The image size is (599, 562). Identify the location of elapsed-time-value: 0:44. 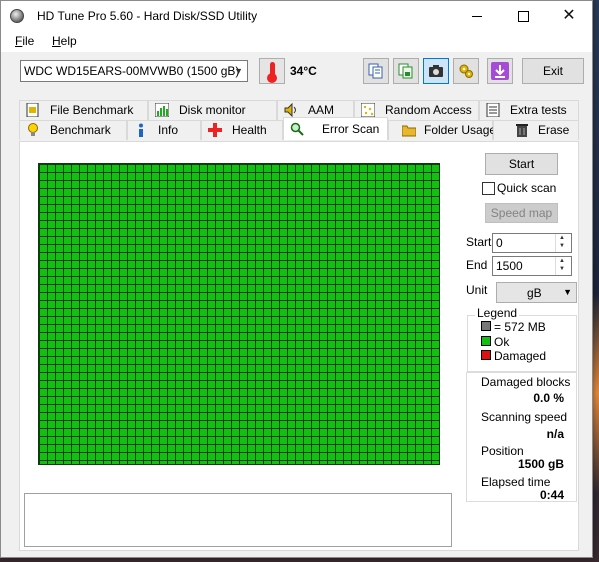
(551, 495).